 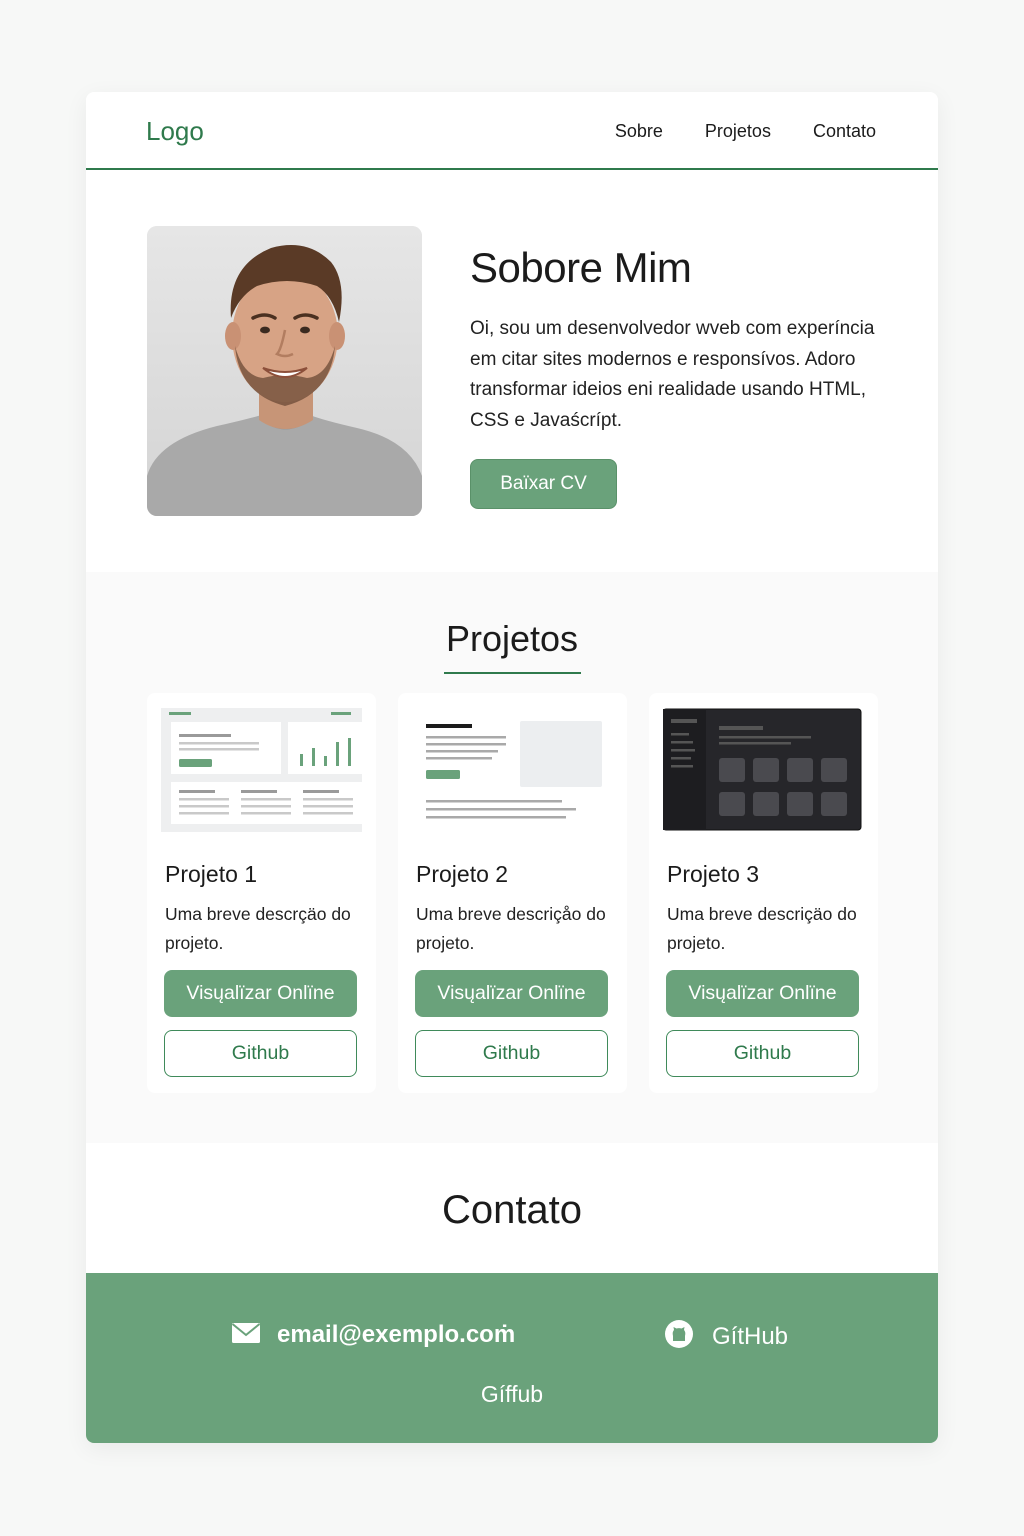 I want to click on github-link: GítHub, so click(x=750, y=1337).